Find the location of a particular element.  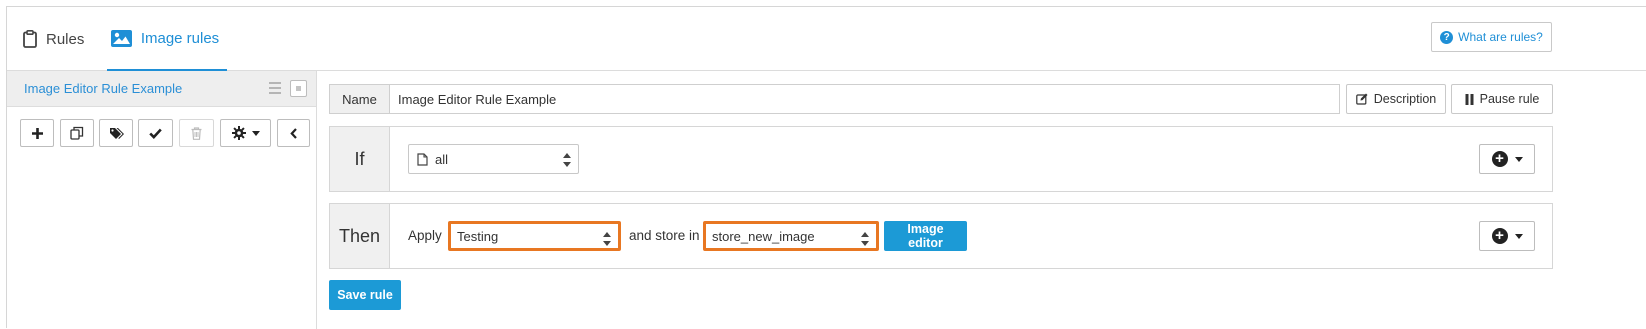

pause-rule-button: Pause rule is located at coordinates (1502, 99).